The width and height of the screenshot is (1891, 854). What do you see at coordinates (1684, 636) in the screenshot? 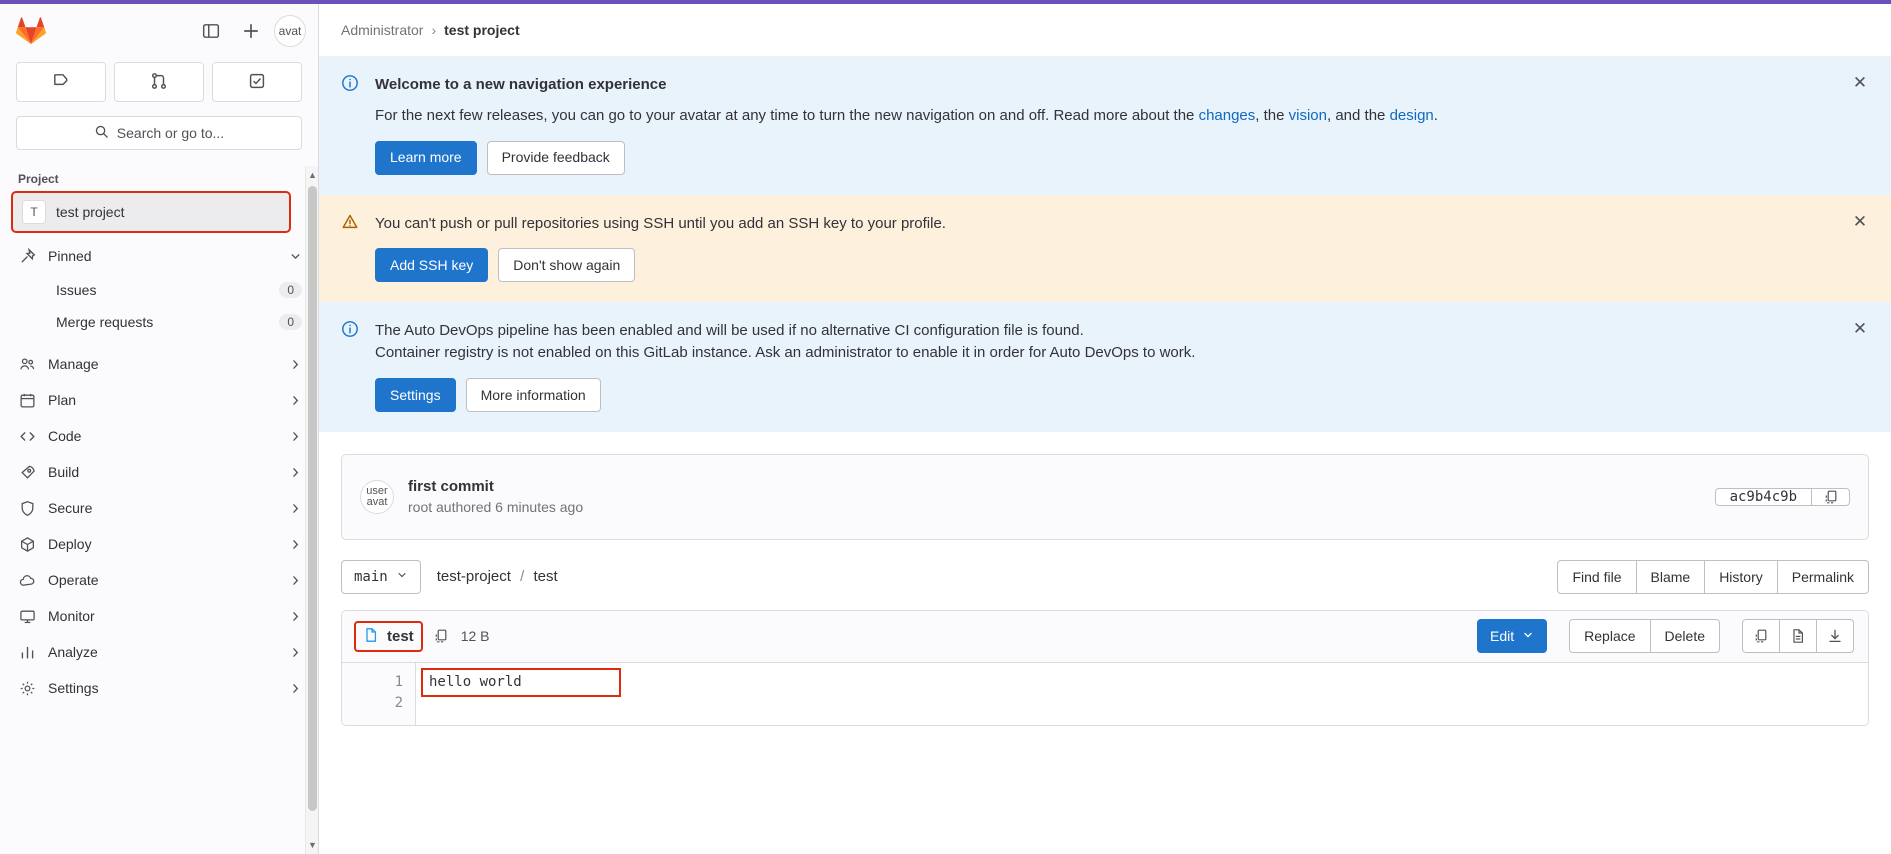
I see `delete-button: Delete` at bounding box center [1684, 636].